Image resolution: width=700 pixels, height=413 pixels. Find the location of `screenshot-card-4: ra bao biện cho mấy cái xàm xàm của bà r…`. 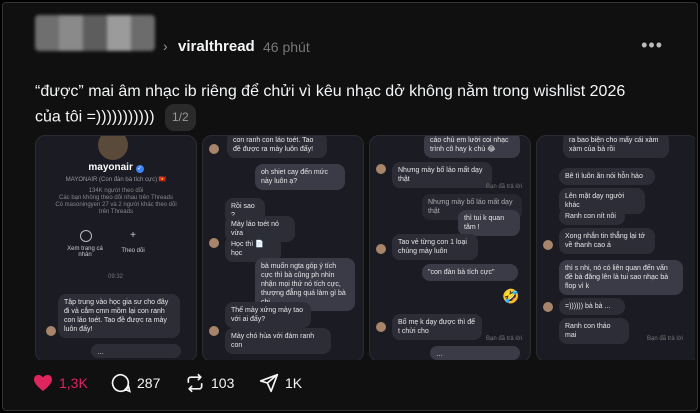

screenshot-card-4: ra bao biện cho mấy cái xàm xàm của bà r… is located at coordinates (615, 247).